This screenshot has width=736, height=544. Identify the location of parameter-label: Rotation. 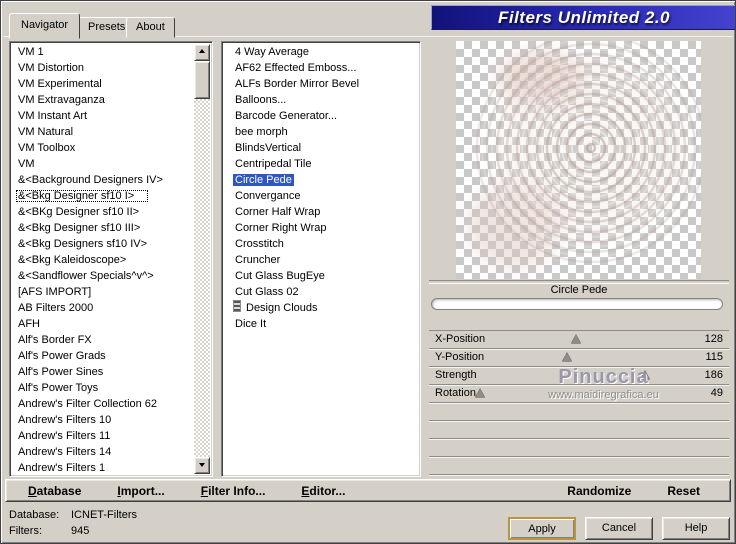
(455, 393).